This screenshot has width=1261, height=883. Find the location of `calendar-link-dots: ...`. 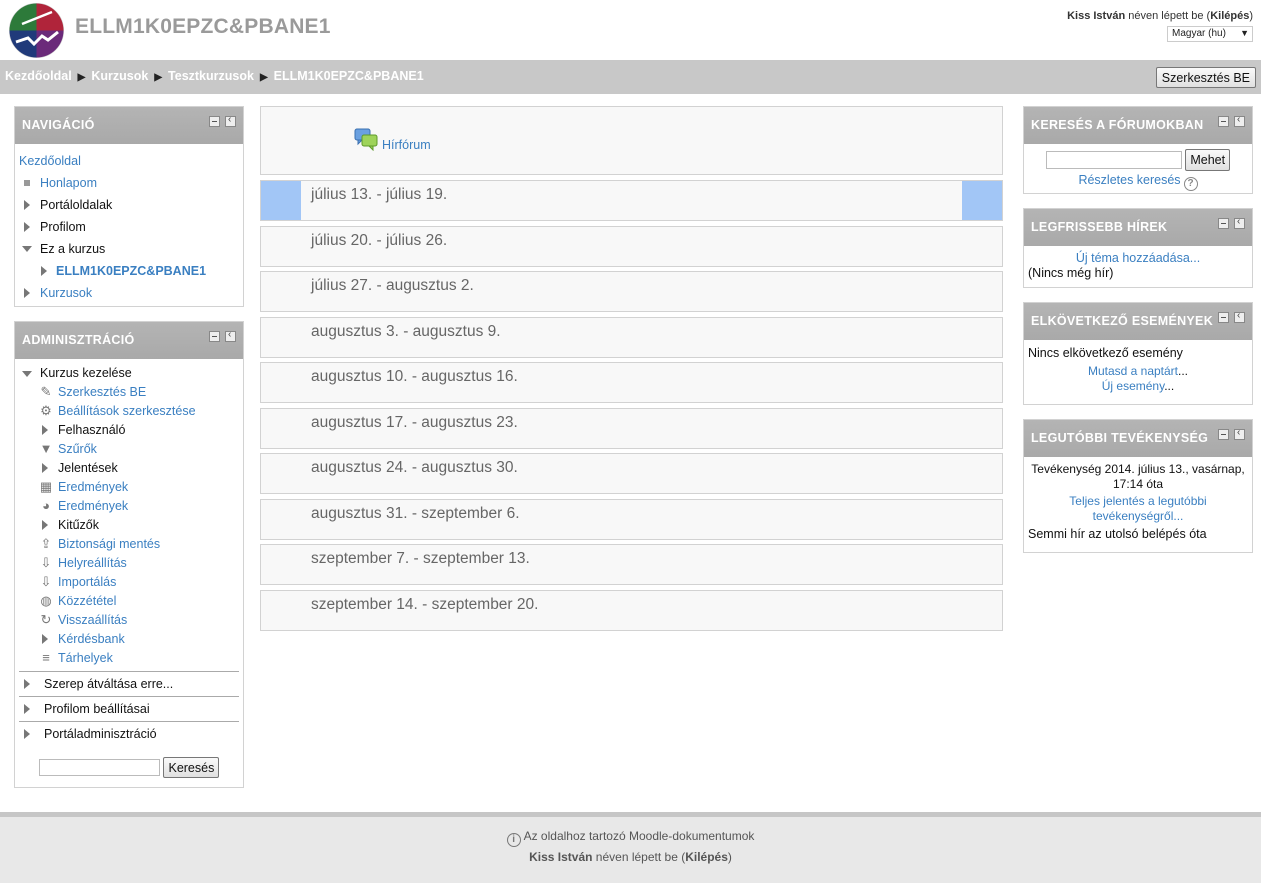

calendar-link-dots: ... is located at coordinates (1183, 371).